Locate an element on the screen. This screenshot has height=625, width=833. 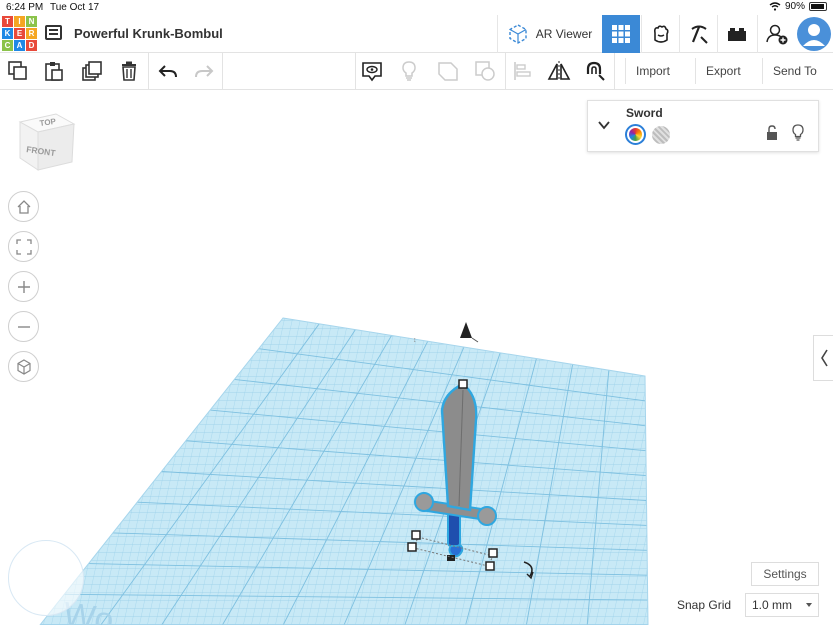
logo-letter: I is located at coordinates (19, 21).